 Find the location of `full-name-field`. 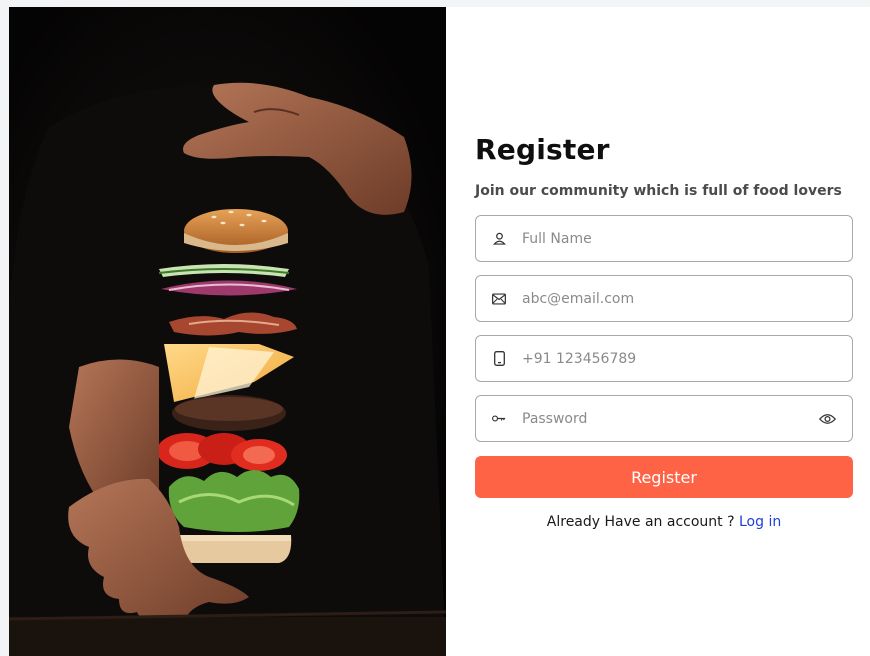

full-name-field is located at coordinates (664, 238).